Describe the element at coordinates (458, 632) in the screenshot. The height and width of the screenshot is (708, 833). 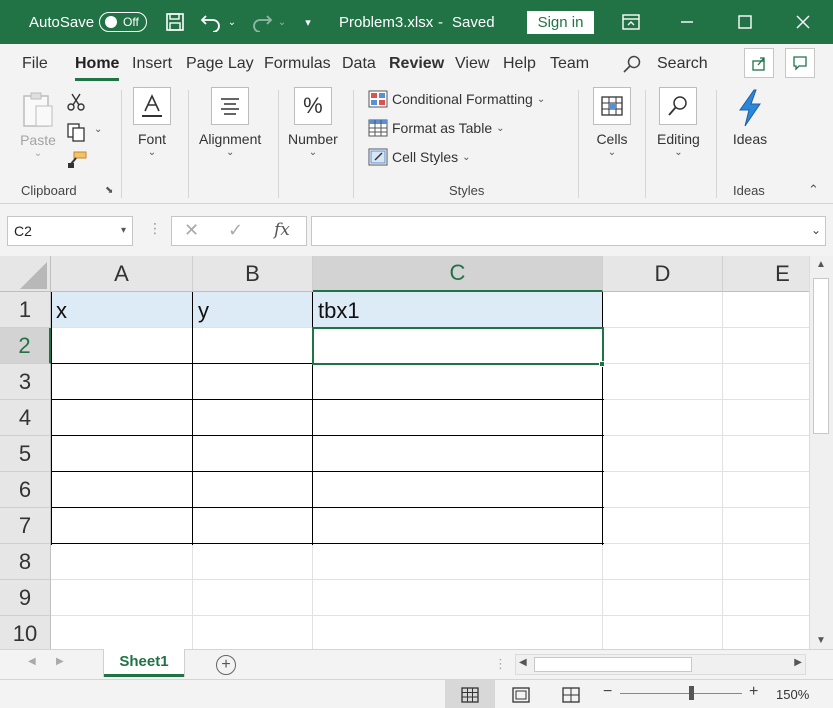
I see `cell-c10` at that location.